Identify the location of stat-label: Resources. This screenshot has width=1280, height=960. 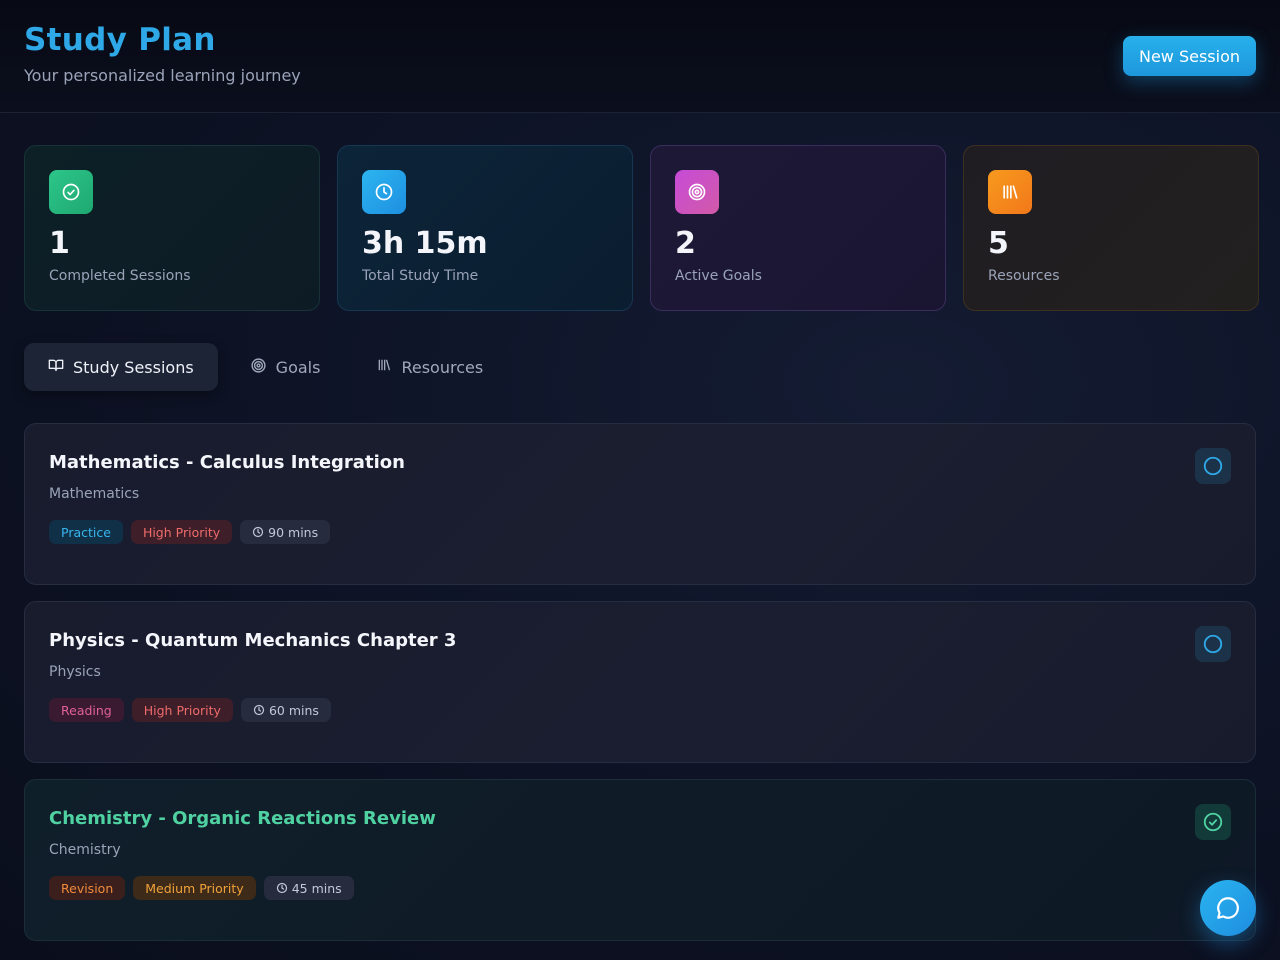
(1024, 276).